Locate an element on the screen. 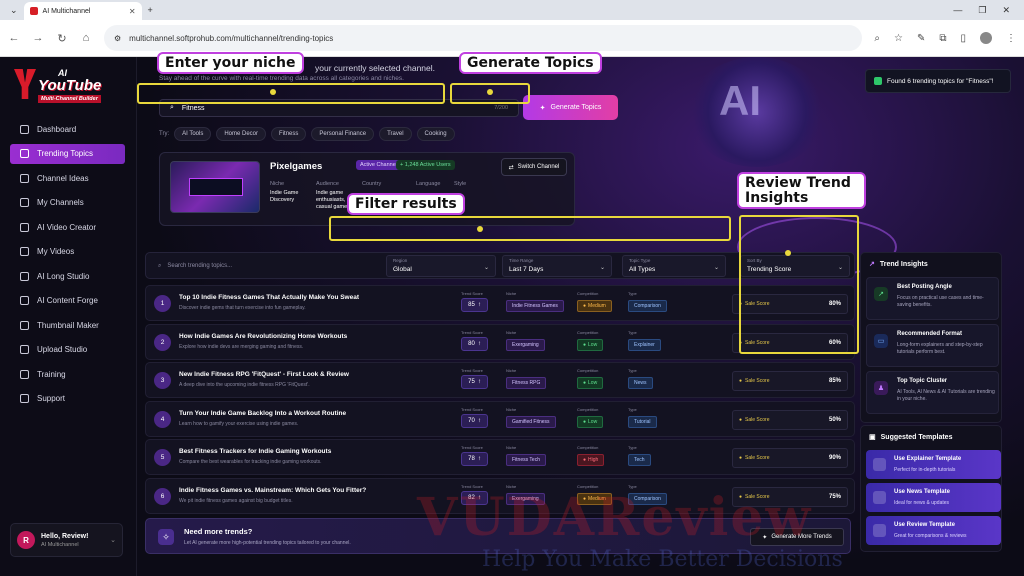 The height and width of the screenshot is (576, 1024). generate-topics-button: ✦ Generate Topics is located at coordinates (570, 107).